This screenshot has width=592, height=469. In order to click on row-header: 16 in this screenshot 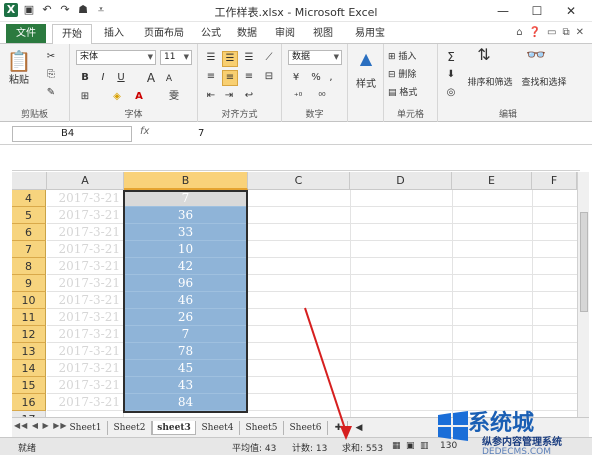, I will do `click(29, 402)`.